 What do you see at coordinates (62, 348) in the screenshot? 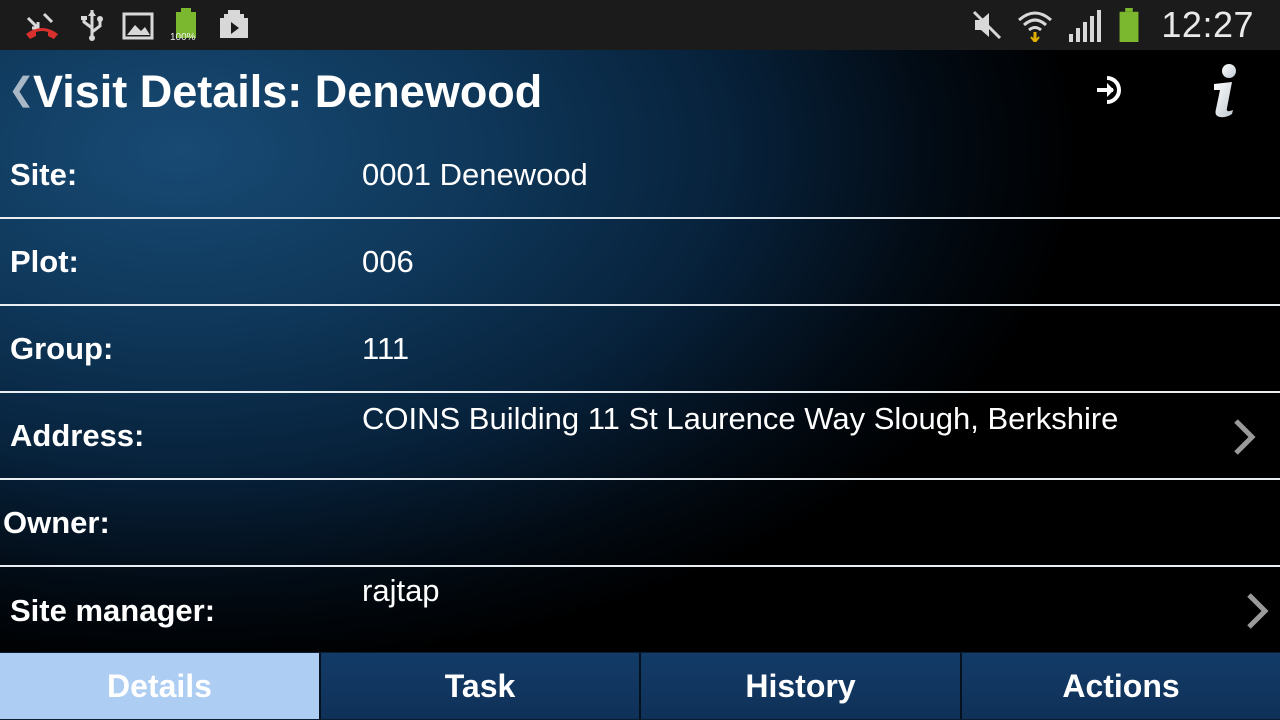
I see `group-label: Group:` at bounding box center [62, 348].